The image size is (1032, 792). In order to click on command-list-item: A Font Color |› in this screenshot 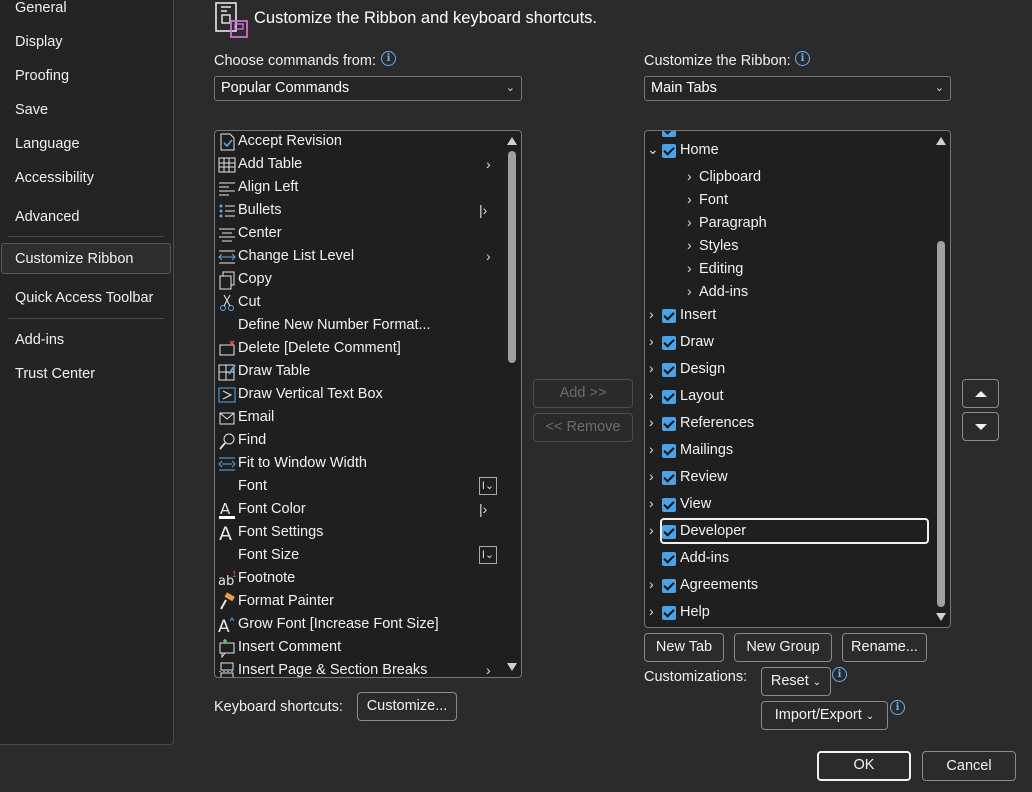, I will do `click(360, 510)`.